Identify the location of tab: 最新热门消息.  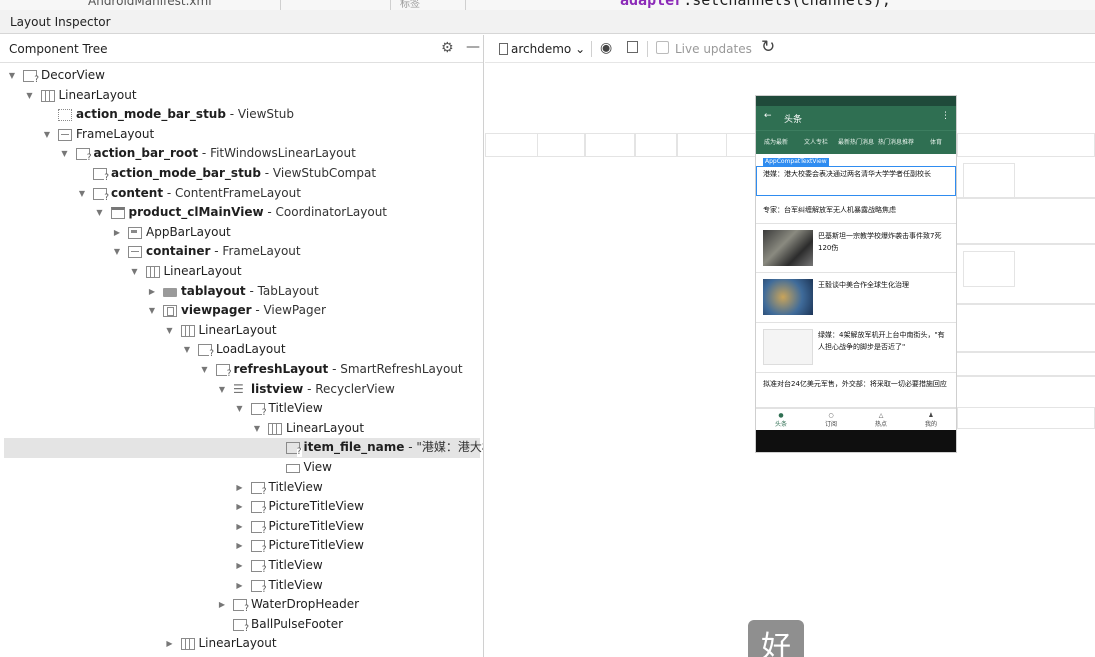
(856, 142).